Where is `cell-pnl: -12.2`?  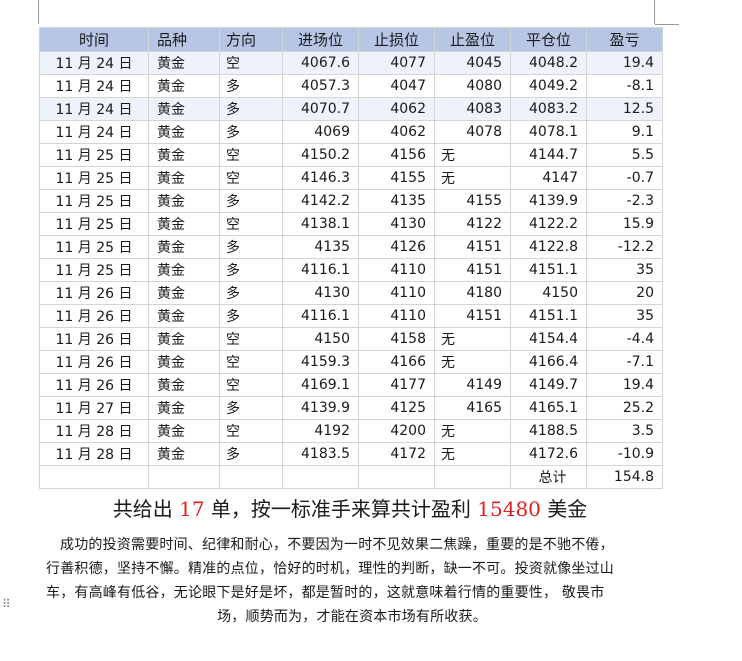 cell-pnl: -12.2 is located at coordinates (624, 247).